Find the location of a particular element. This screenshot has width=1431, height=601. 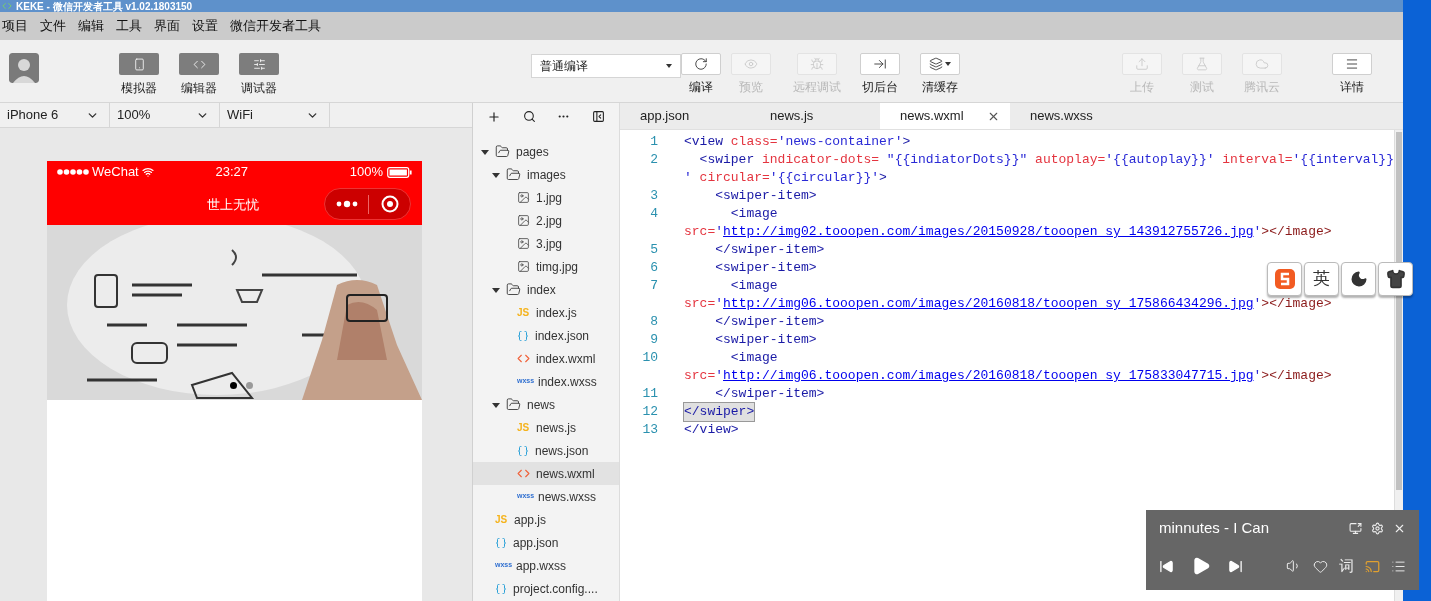

song-title: minnutes - I Can is located at coordinates (1214, 527).